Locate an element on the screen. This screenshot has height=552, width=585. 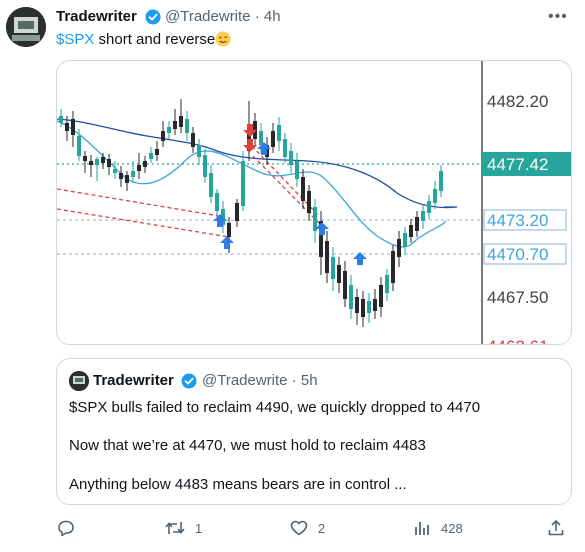
quoted-timestamp: 5h is located at coordinates (309, 380).